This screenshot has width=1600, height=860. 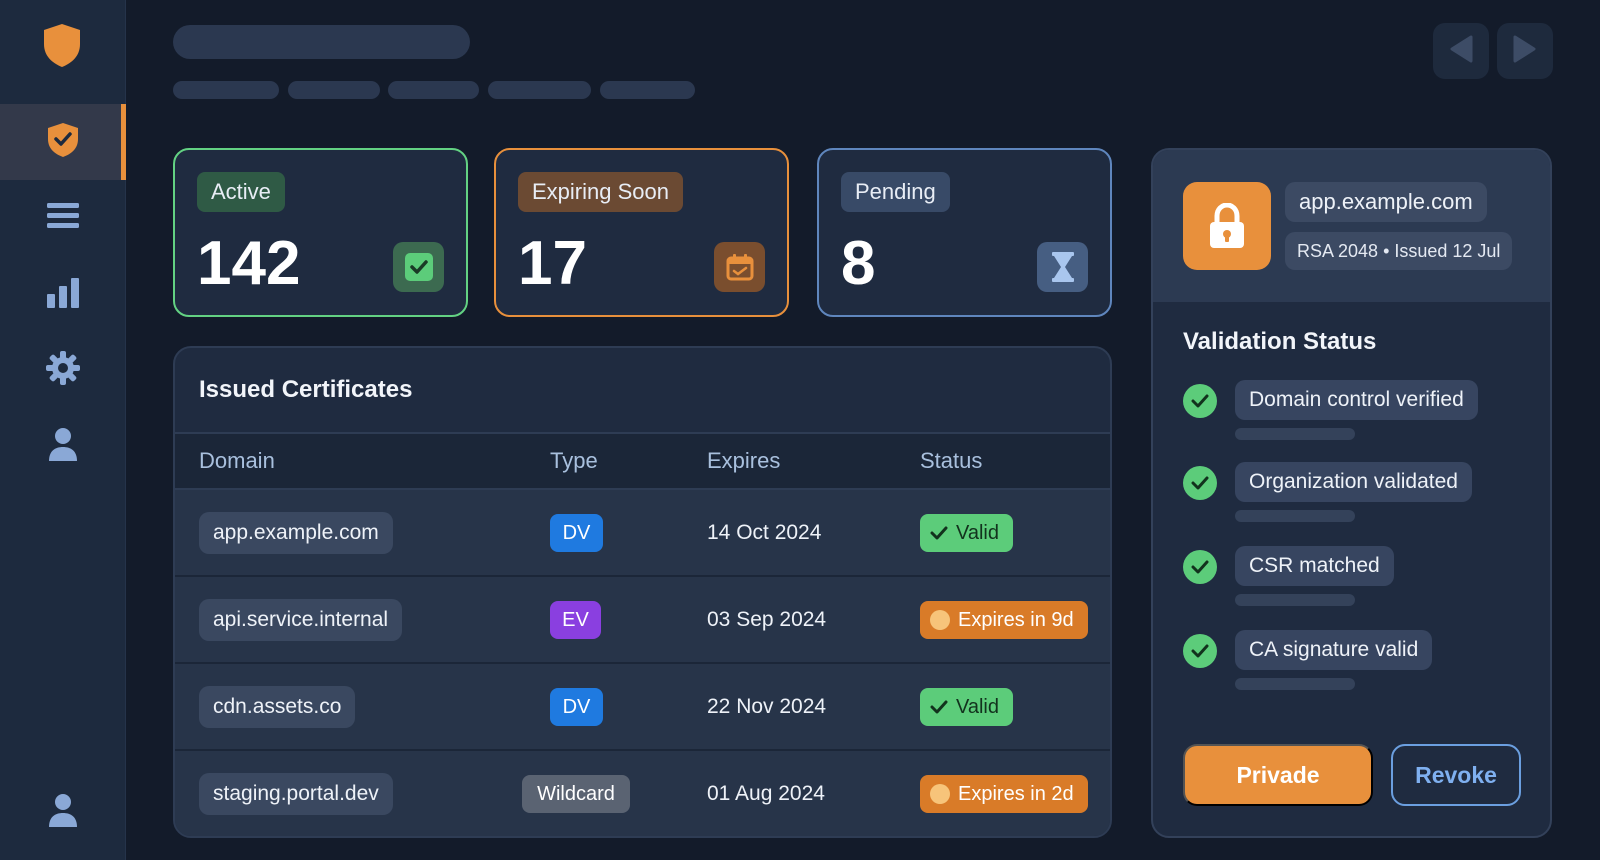 I want to click on shield-check-icon, so click(x=60, y=142).